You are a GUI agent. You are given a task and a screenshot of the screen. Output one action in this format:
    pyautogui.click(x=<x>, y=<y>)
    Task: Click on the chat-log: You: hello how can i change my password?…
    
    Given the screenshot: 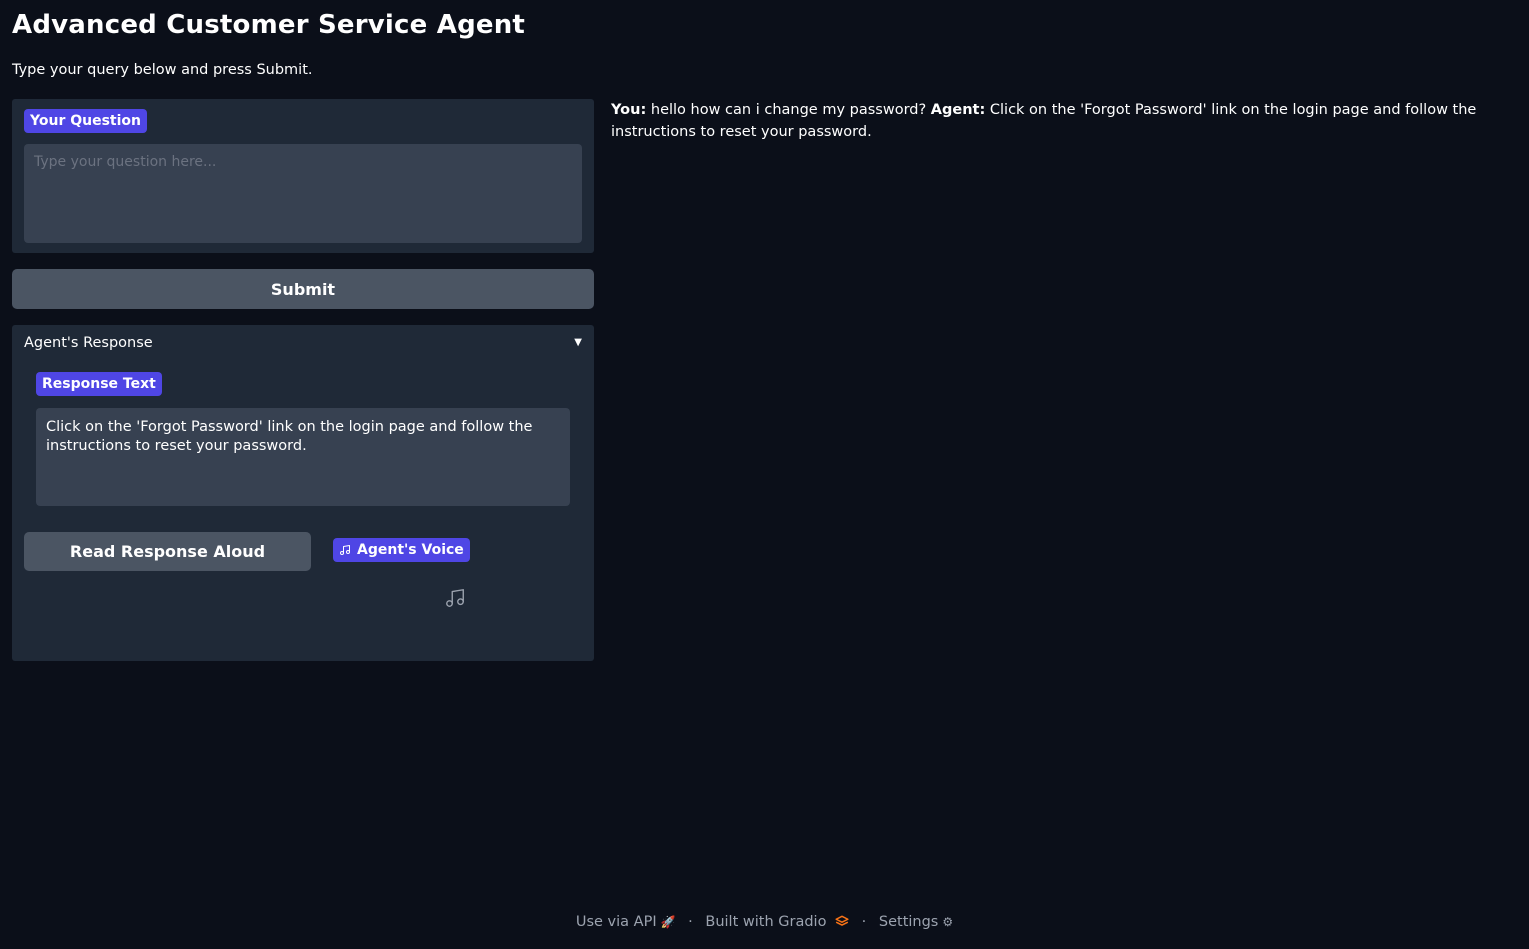 What is the action you would take?
    pyautogui.click(x=1051, y=121)
    